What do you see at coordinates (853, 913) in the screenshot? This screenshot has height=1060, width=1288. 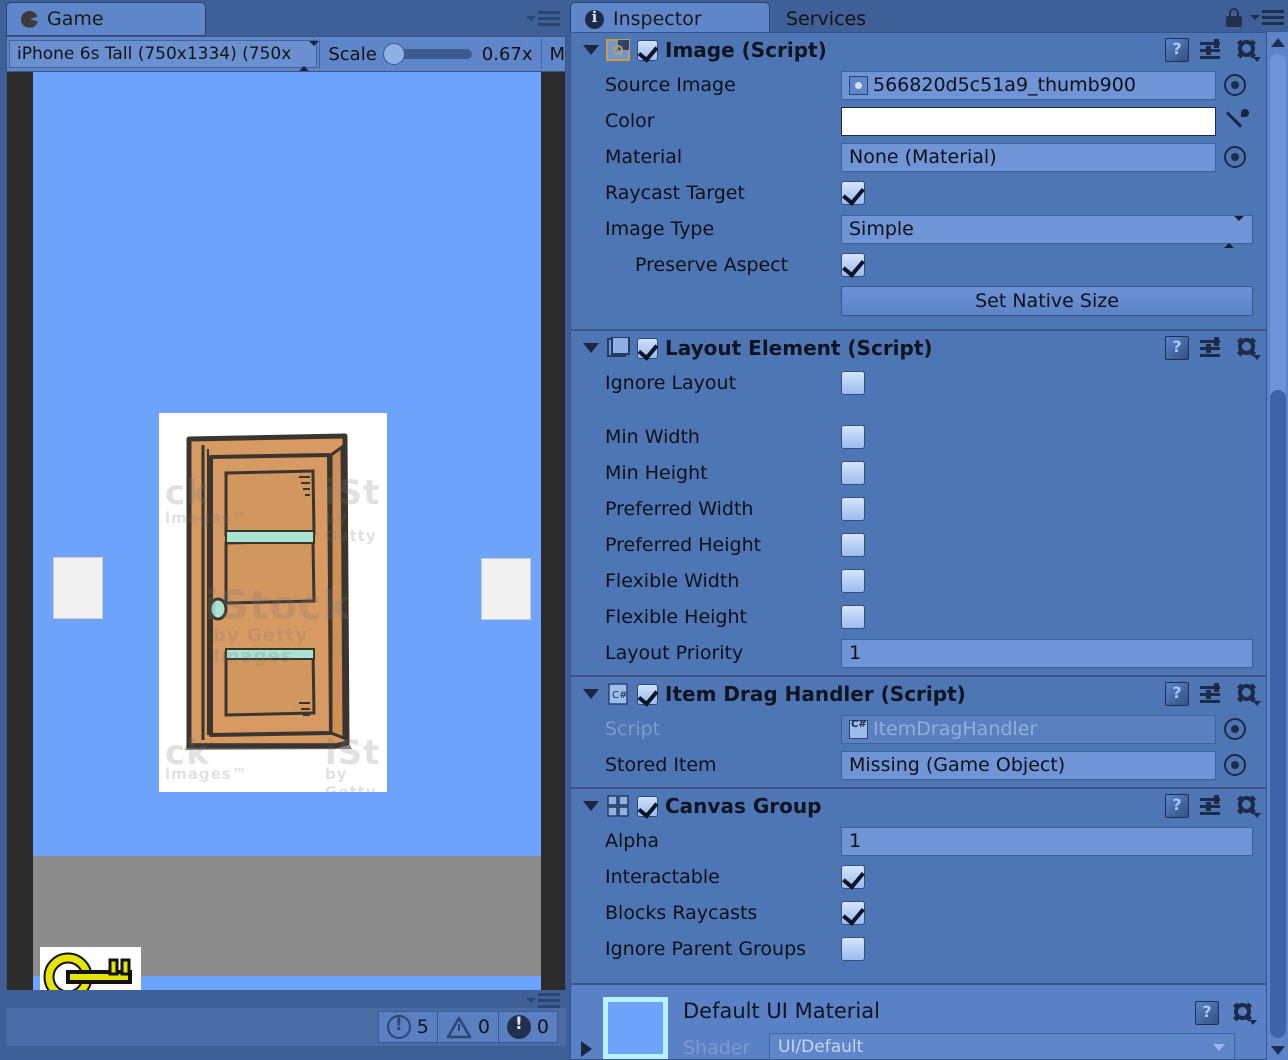 I see `blocks-raycasts-checkbox` at bounding box center [853, 913].